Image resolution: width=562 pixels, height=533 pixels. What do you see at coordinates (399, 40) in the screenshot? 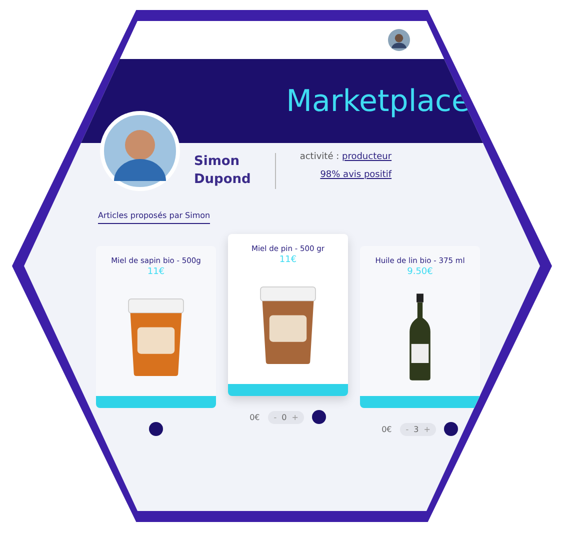
I see `avatar-icon` at bounding box center [399, 40].